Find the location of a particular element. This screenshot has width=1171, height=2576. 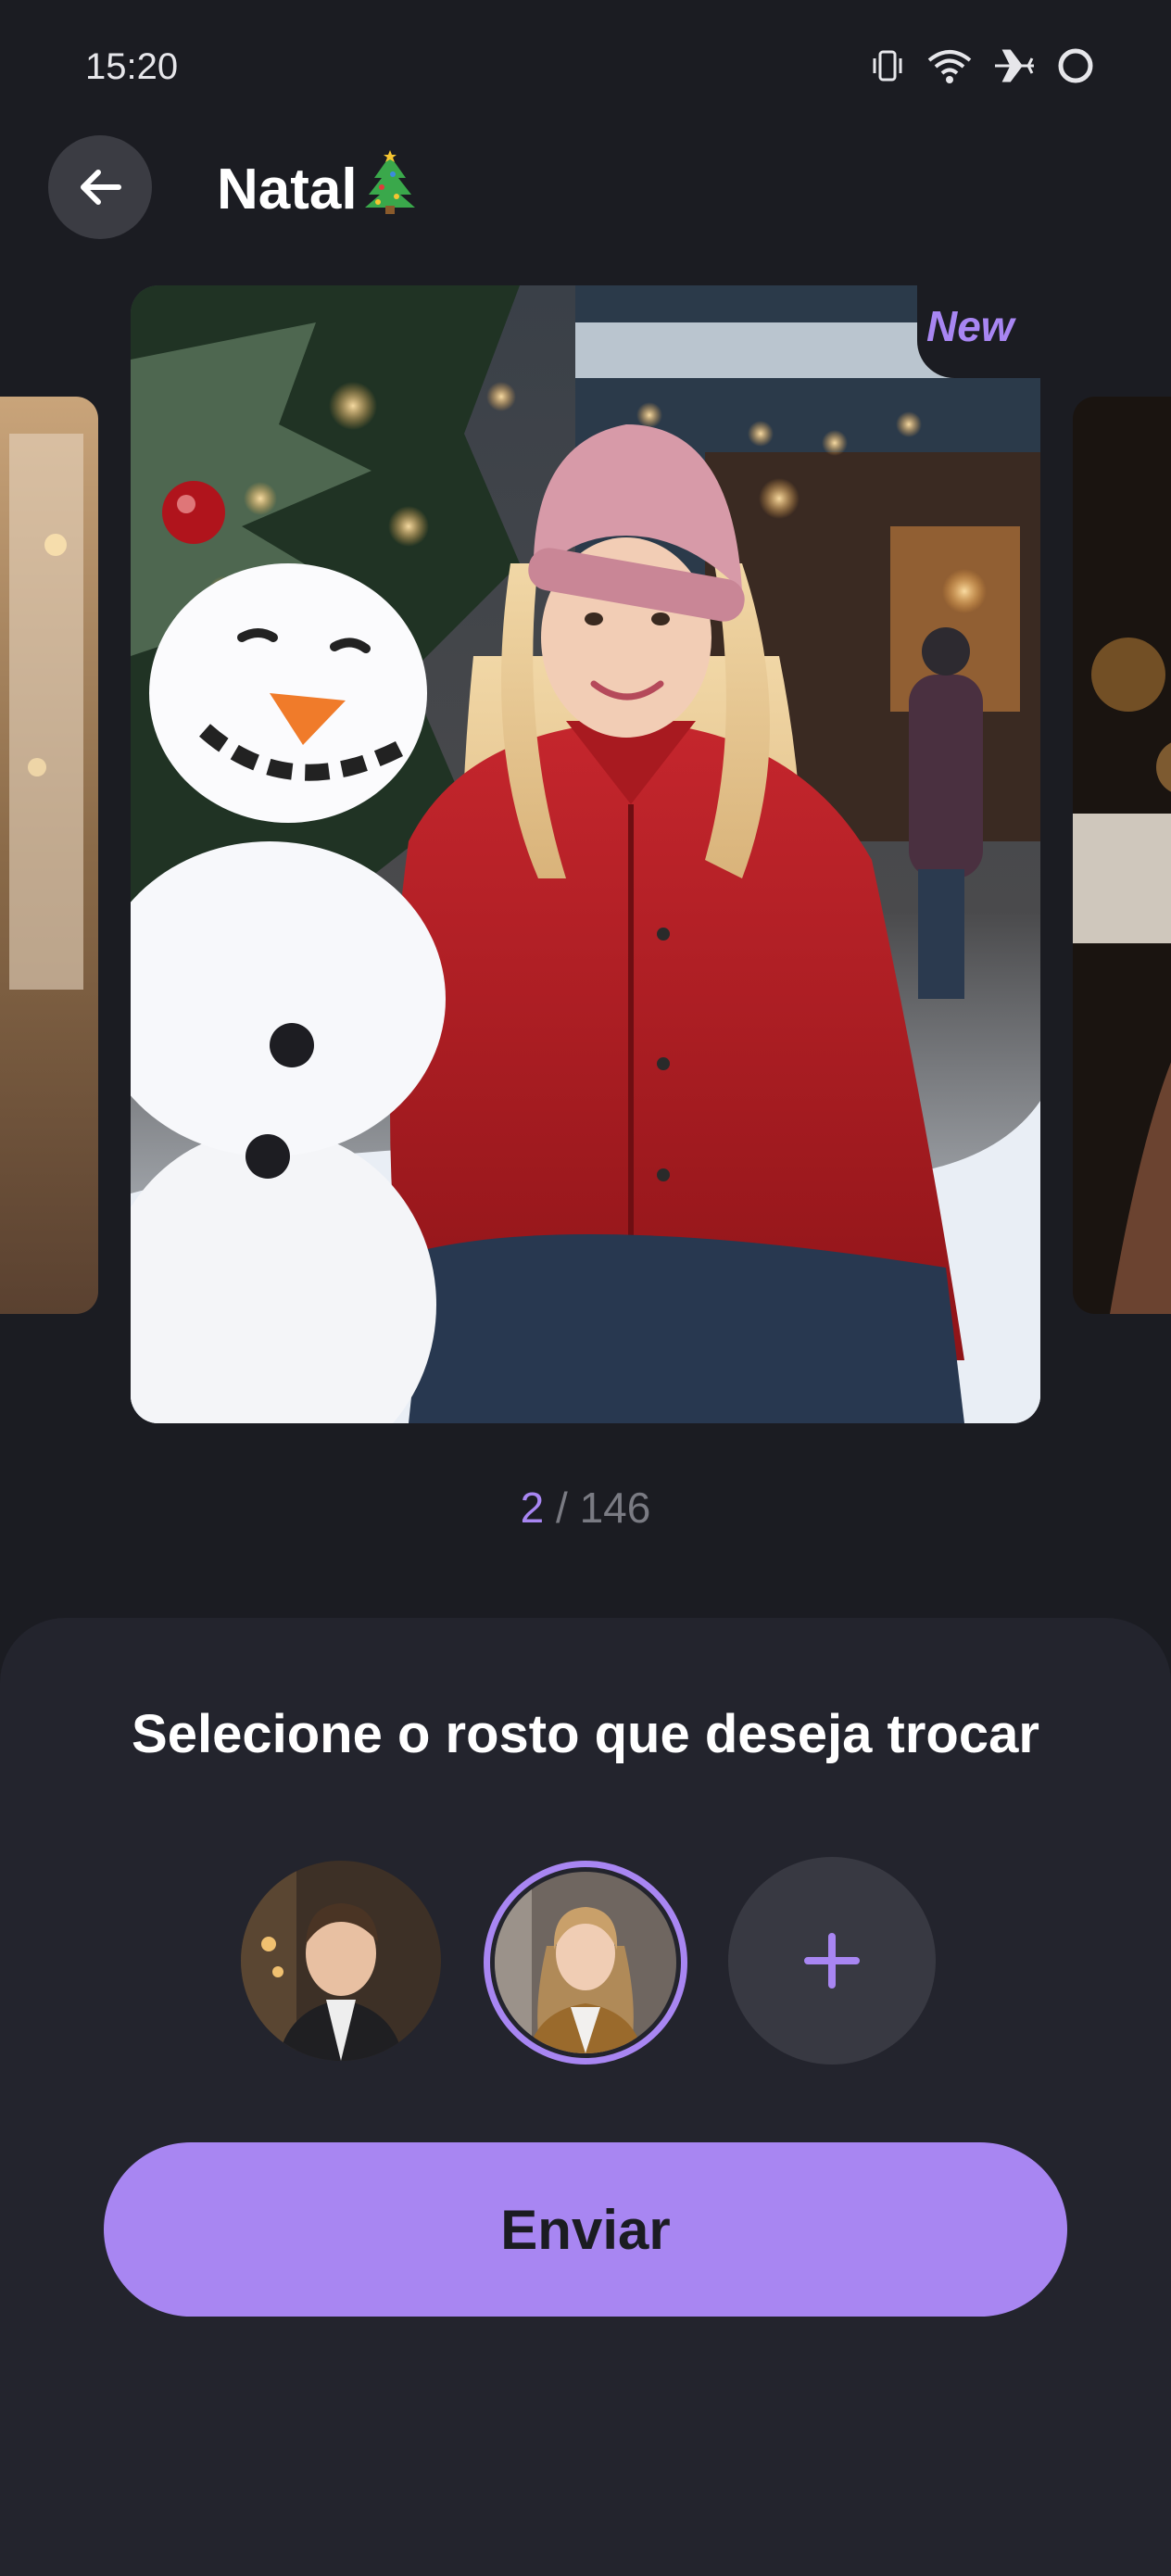

face-option-man is located at coordinates (341, 1961).